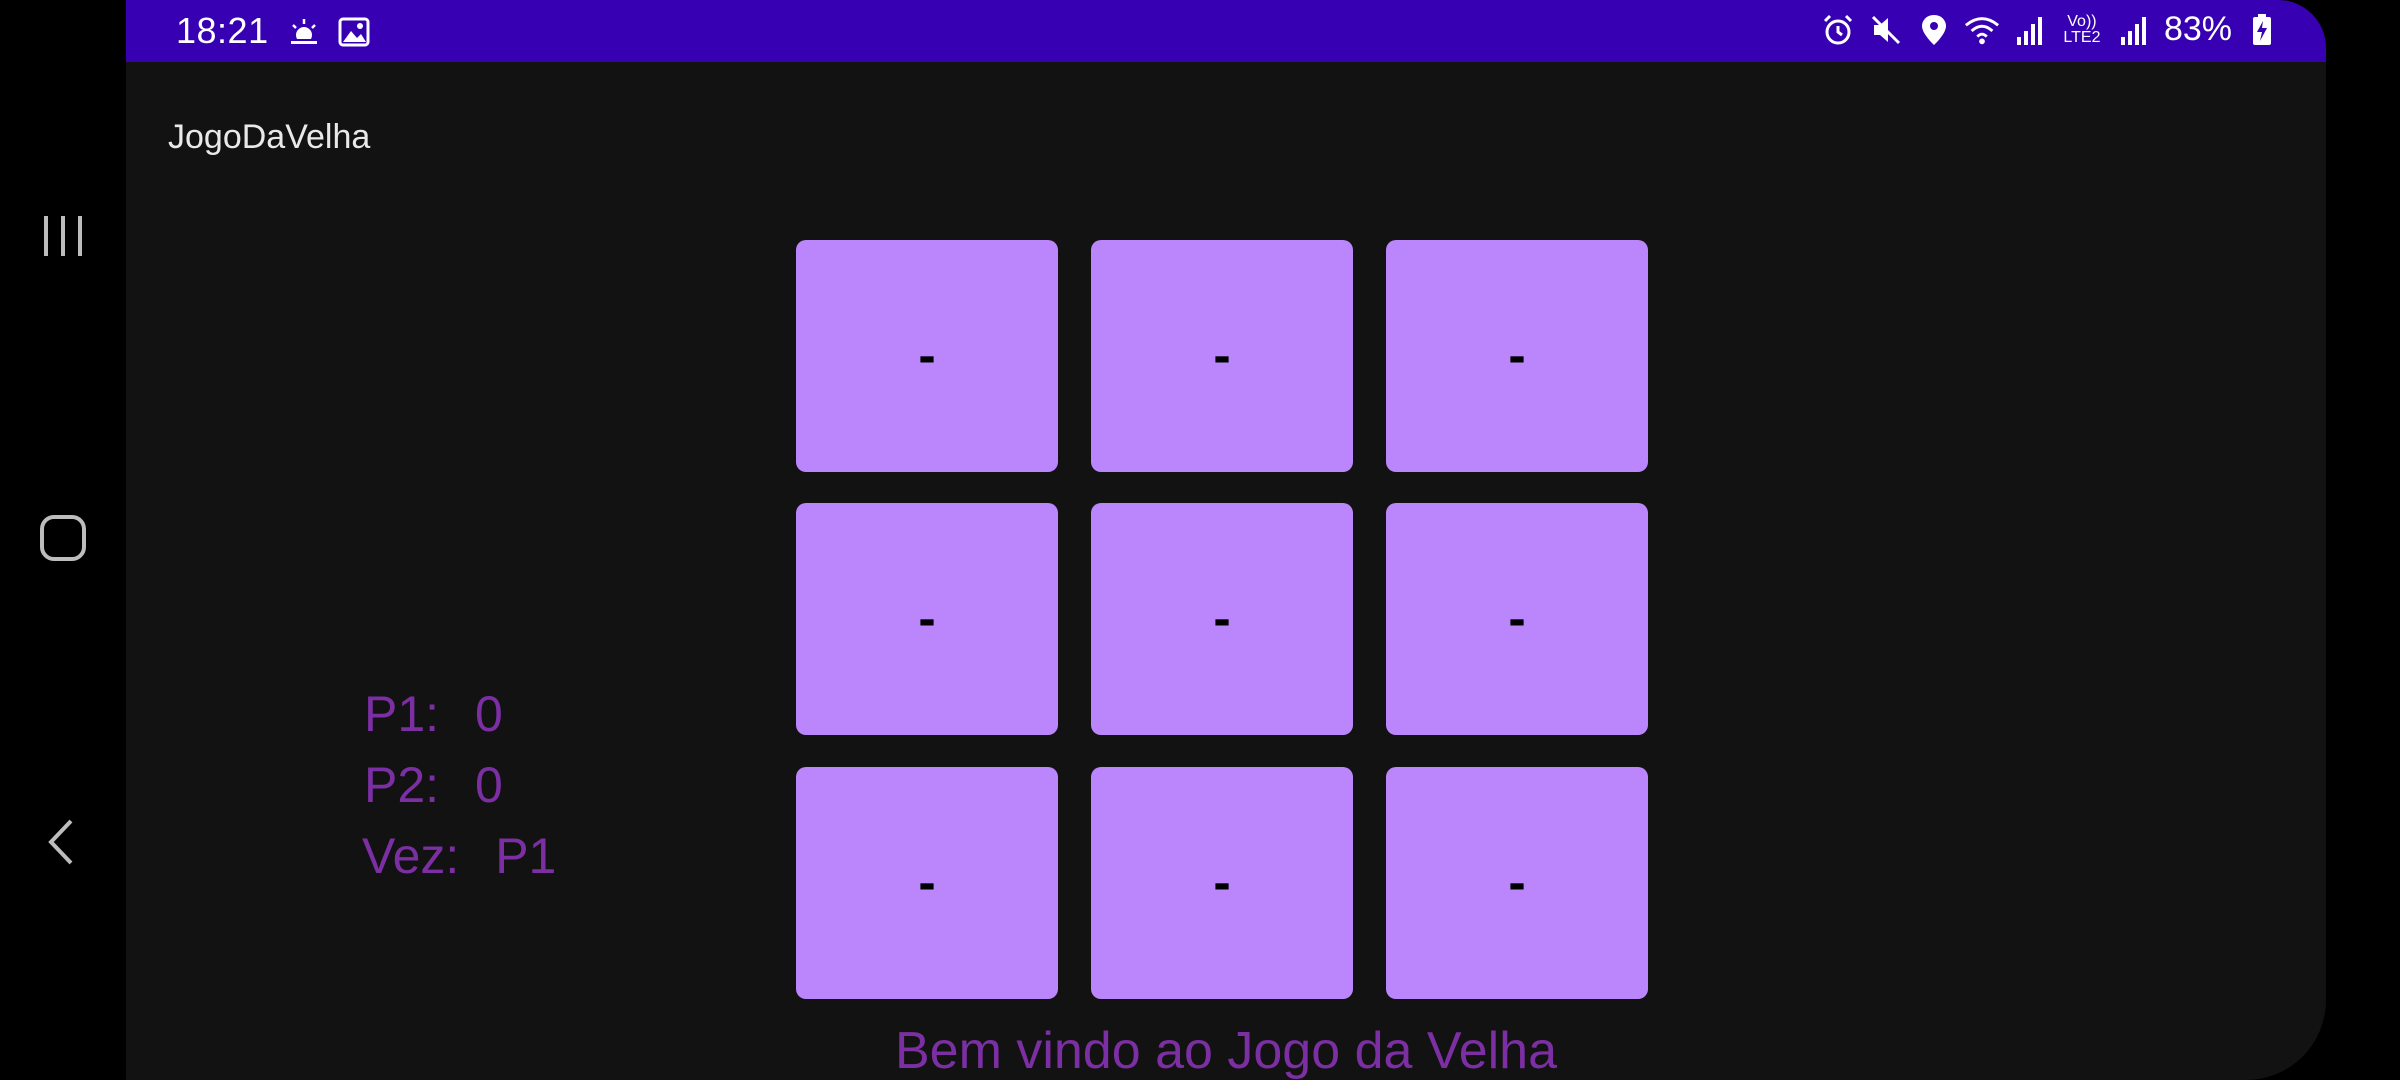 The height and width of the screenshot is (1080, 2400). I want to click on turn-value: P1, so click(526, 856).